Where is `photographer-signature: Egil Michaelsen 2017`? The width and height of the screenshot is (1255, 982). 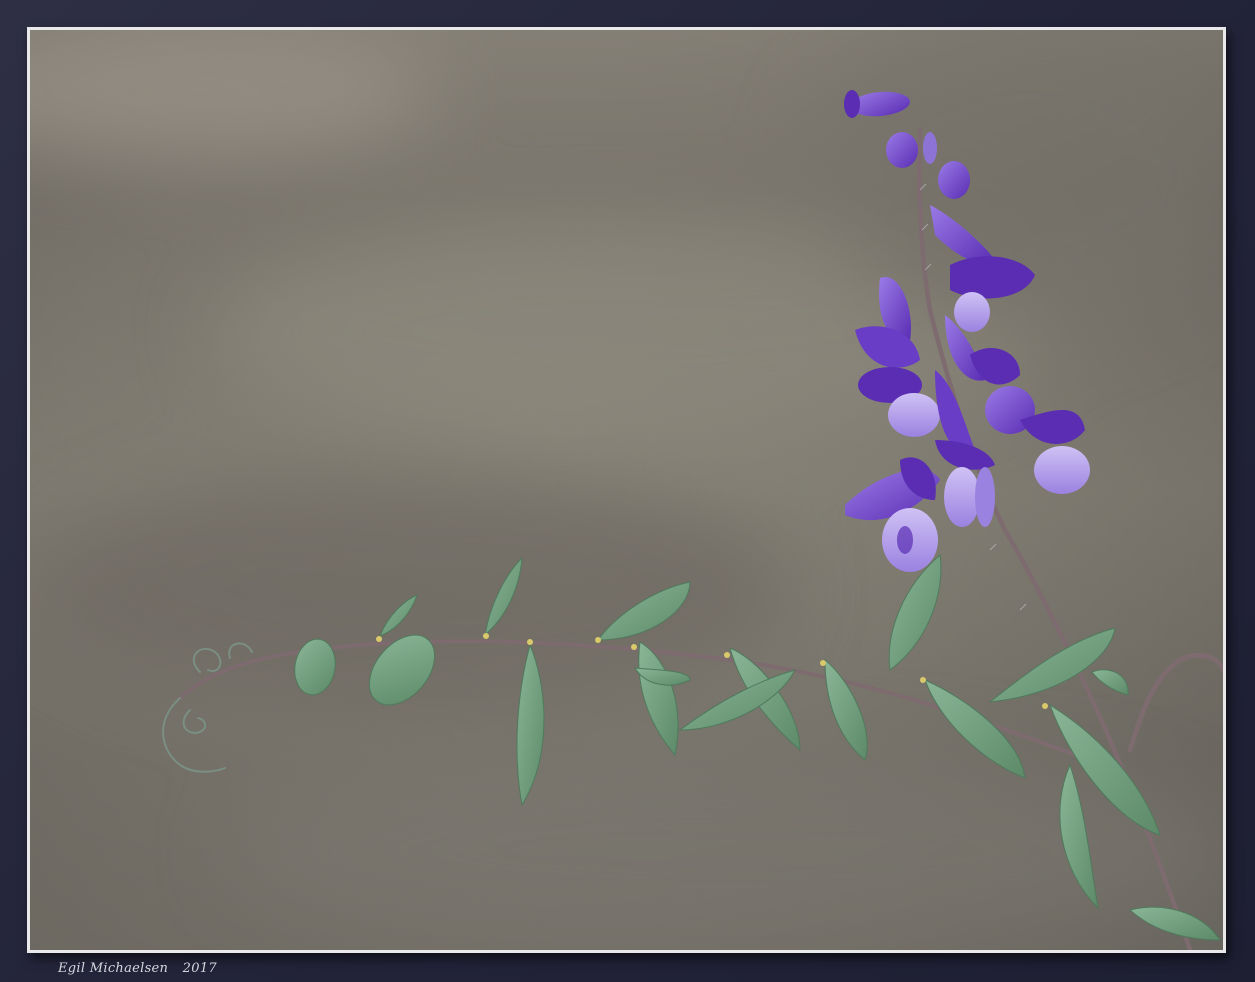 photographer-signature: Egil Michaelsen 2017 is located at coordinates (137, 968).